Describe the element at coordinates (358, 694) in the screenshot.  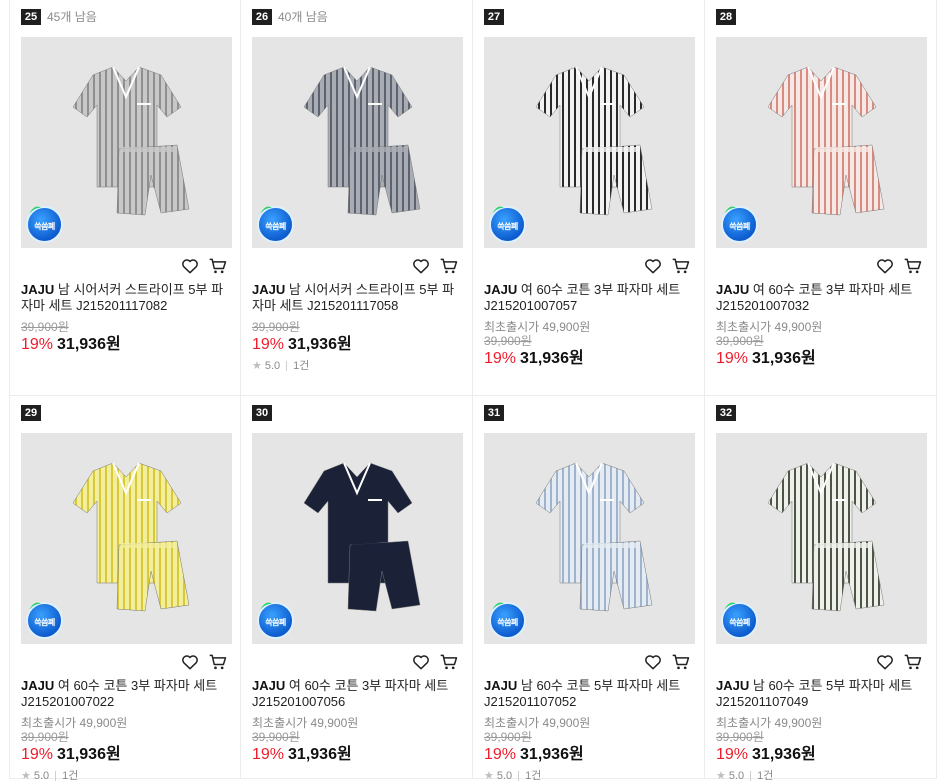
I see `product-name: JAJU 여 60수 코튼 3부 파자마 세트 J215201007056` at that location.